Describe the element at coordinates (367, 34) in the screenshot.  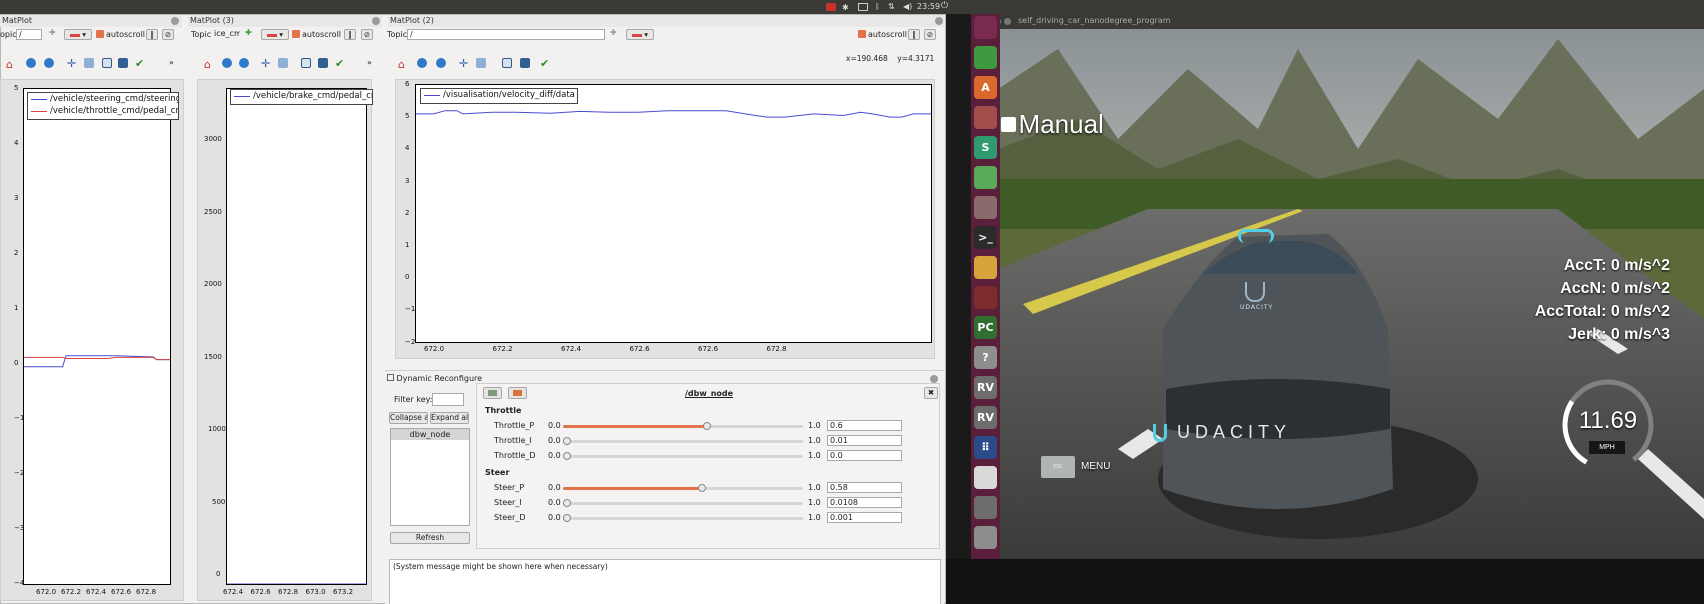
I see `matplot3-clear-button: ⊘` at that location.